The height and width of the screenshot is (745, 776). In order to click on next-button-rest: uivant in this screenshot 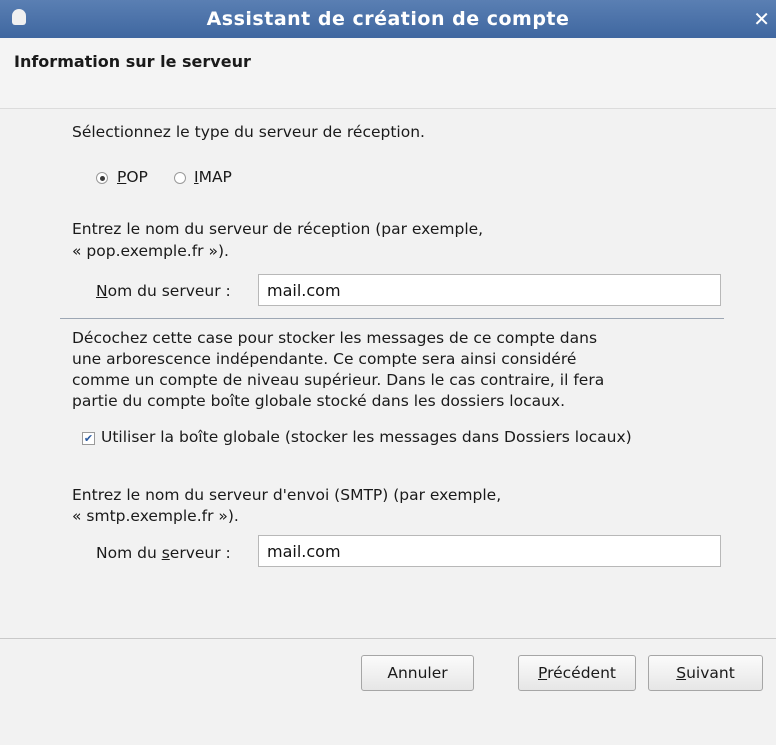, I will do `click(710, 673)`.